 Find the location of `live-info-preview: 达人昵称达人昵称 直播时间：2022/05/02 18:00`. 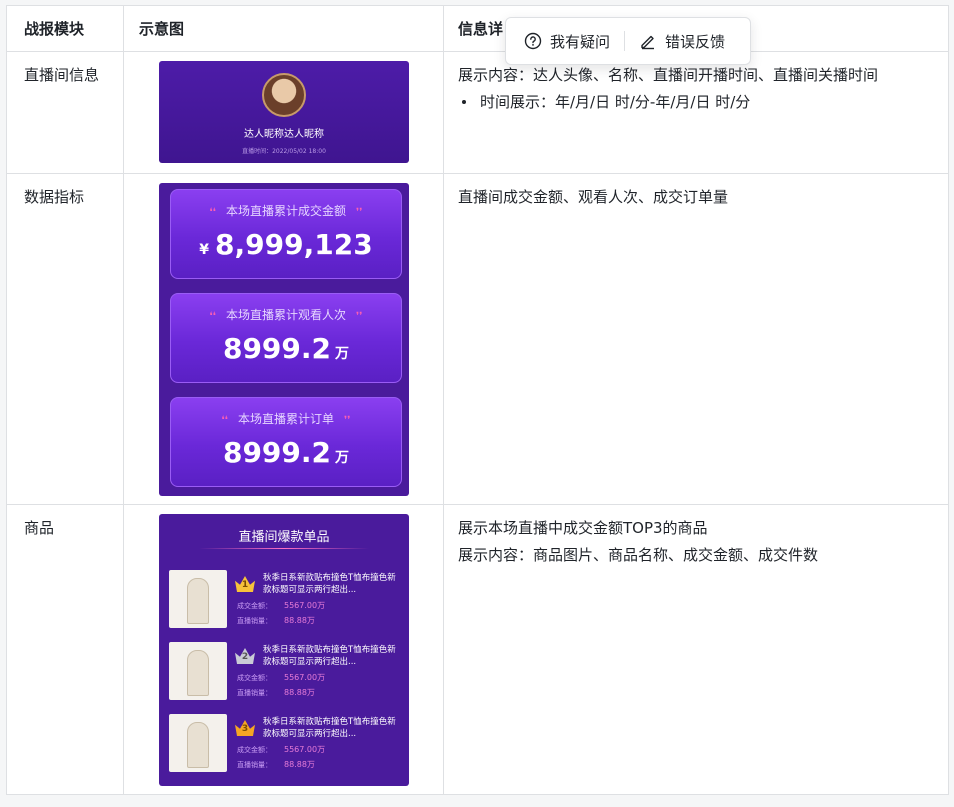

live-info-preview: 达人昵称达人昵称 直播时间：2022/05/02 18:00 is located at coordinates (284, 112).